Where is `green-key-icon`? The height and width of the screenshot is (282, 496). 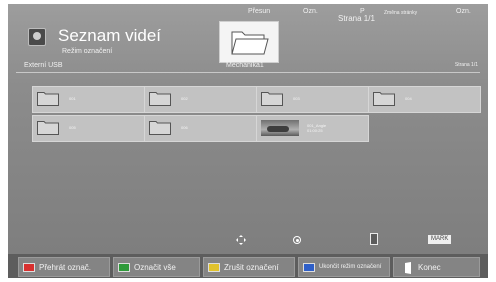 green-key-icon is located at coordinates (124, 267).